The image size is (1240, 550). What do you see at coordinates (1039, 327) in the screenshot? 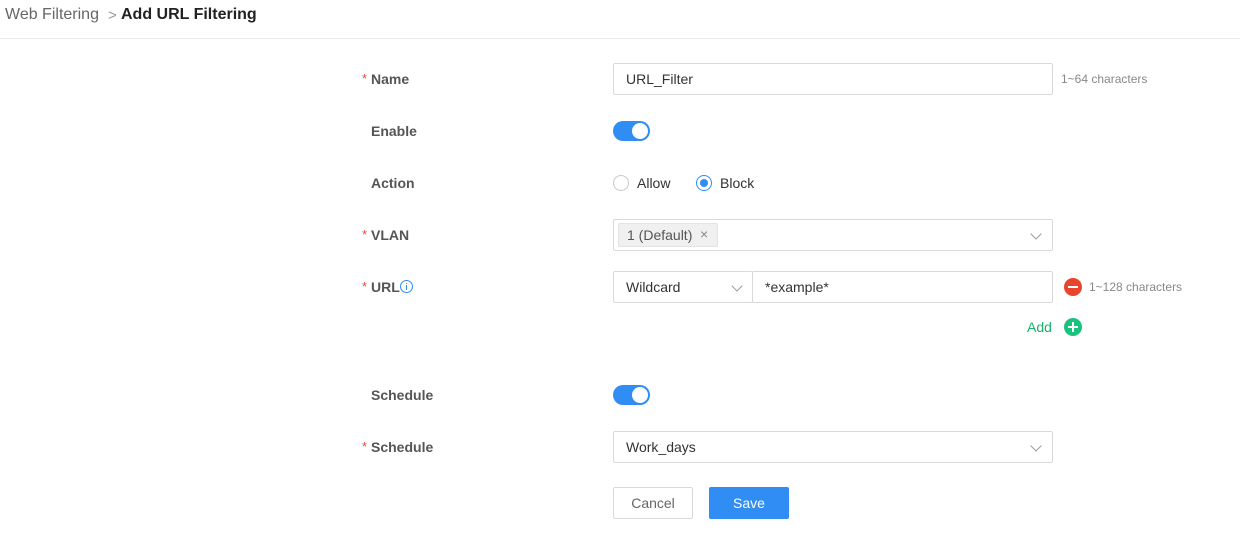
I see `add-url-link: Add` at bounding box center [1039, 327].